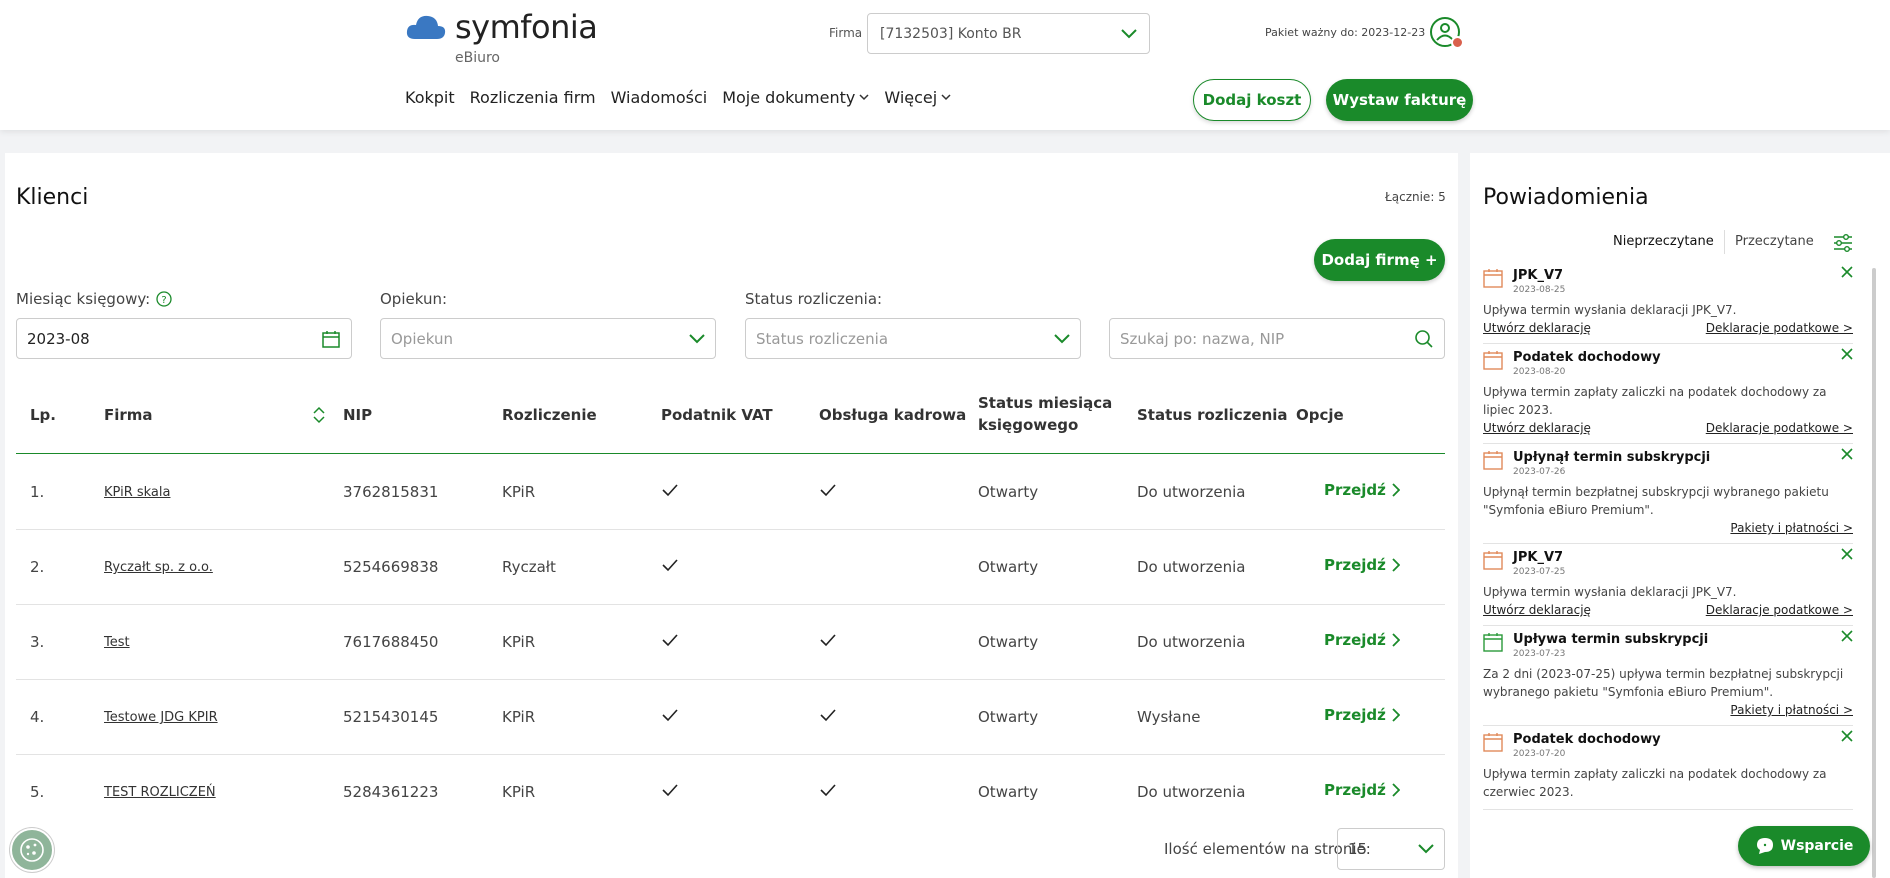 The image size is (1890, 878). I want to click on company-link: KPiR skala, so click(137, 492).